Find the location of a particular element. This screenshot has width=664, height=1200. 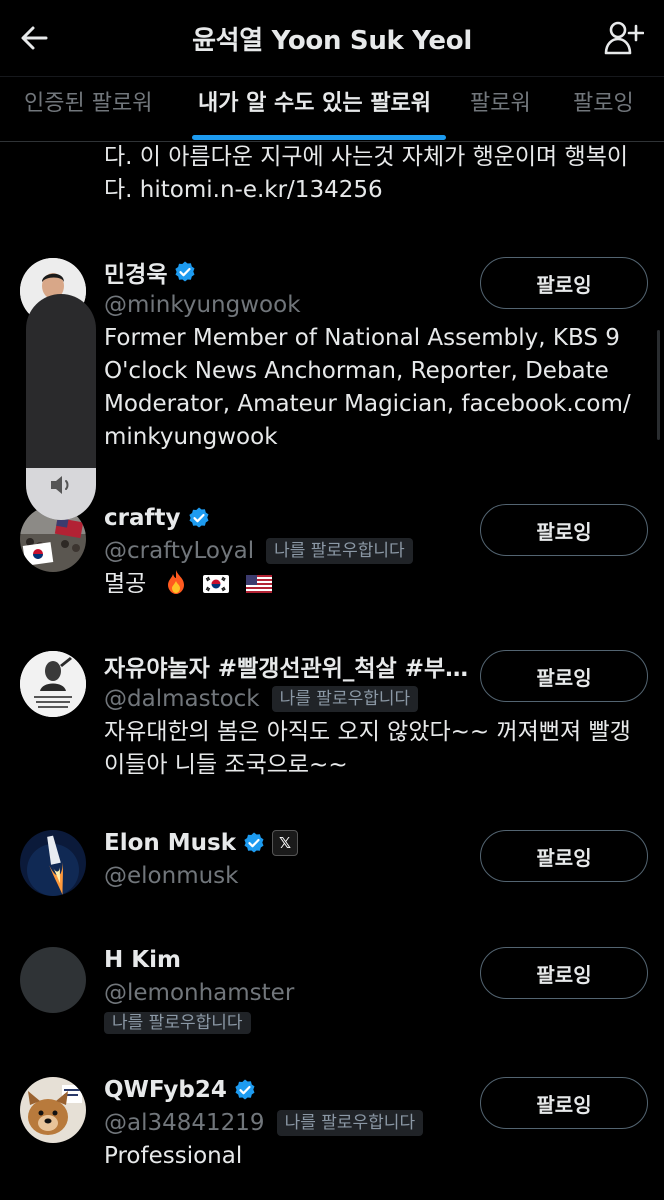

user-handle: @dalmastock is located at coordinates (182, 699).